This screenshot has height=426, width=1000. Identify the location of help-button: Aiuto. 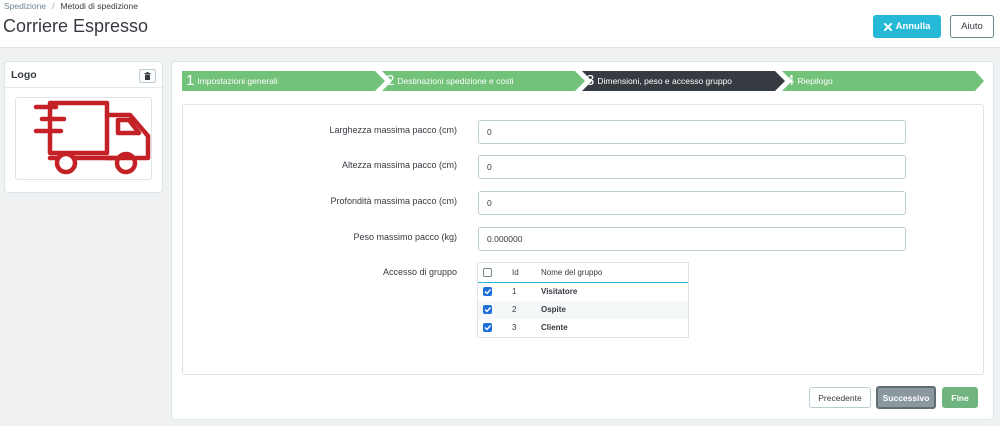
(972, 26).